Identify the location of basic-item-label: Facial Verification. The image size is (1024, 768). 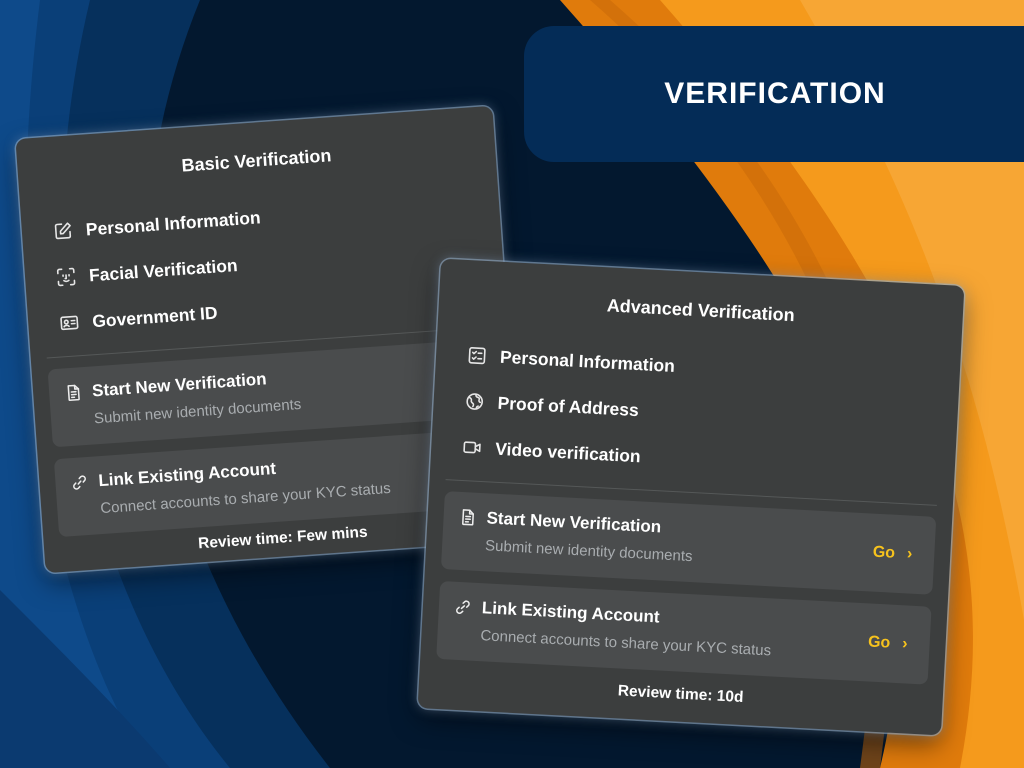
(163, 269).